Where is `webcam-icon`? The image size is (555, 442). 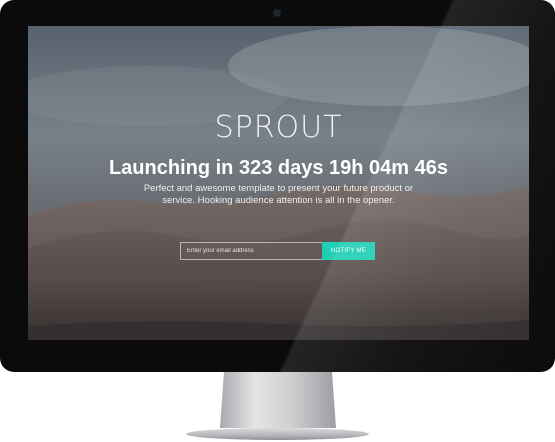
webcam-icon is located at coordinates (277, 13).